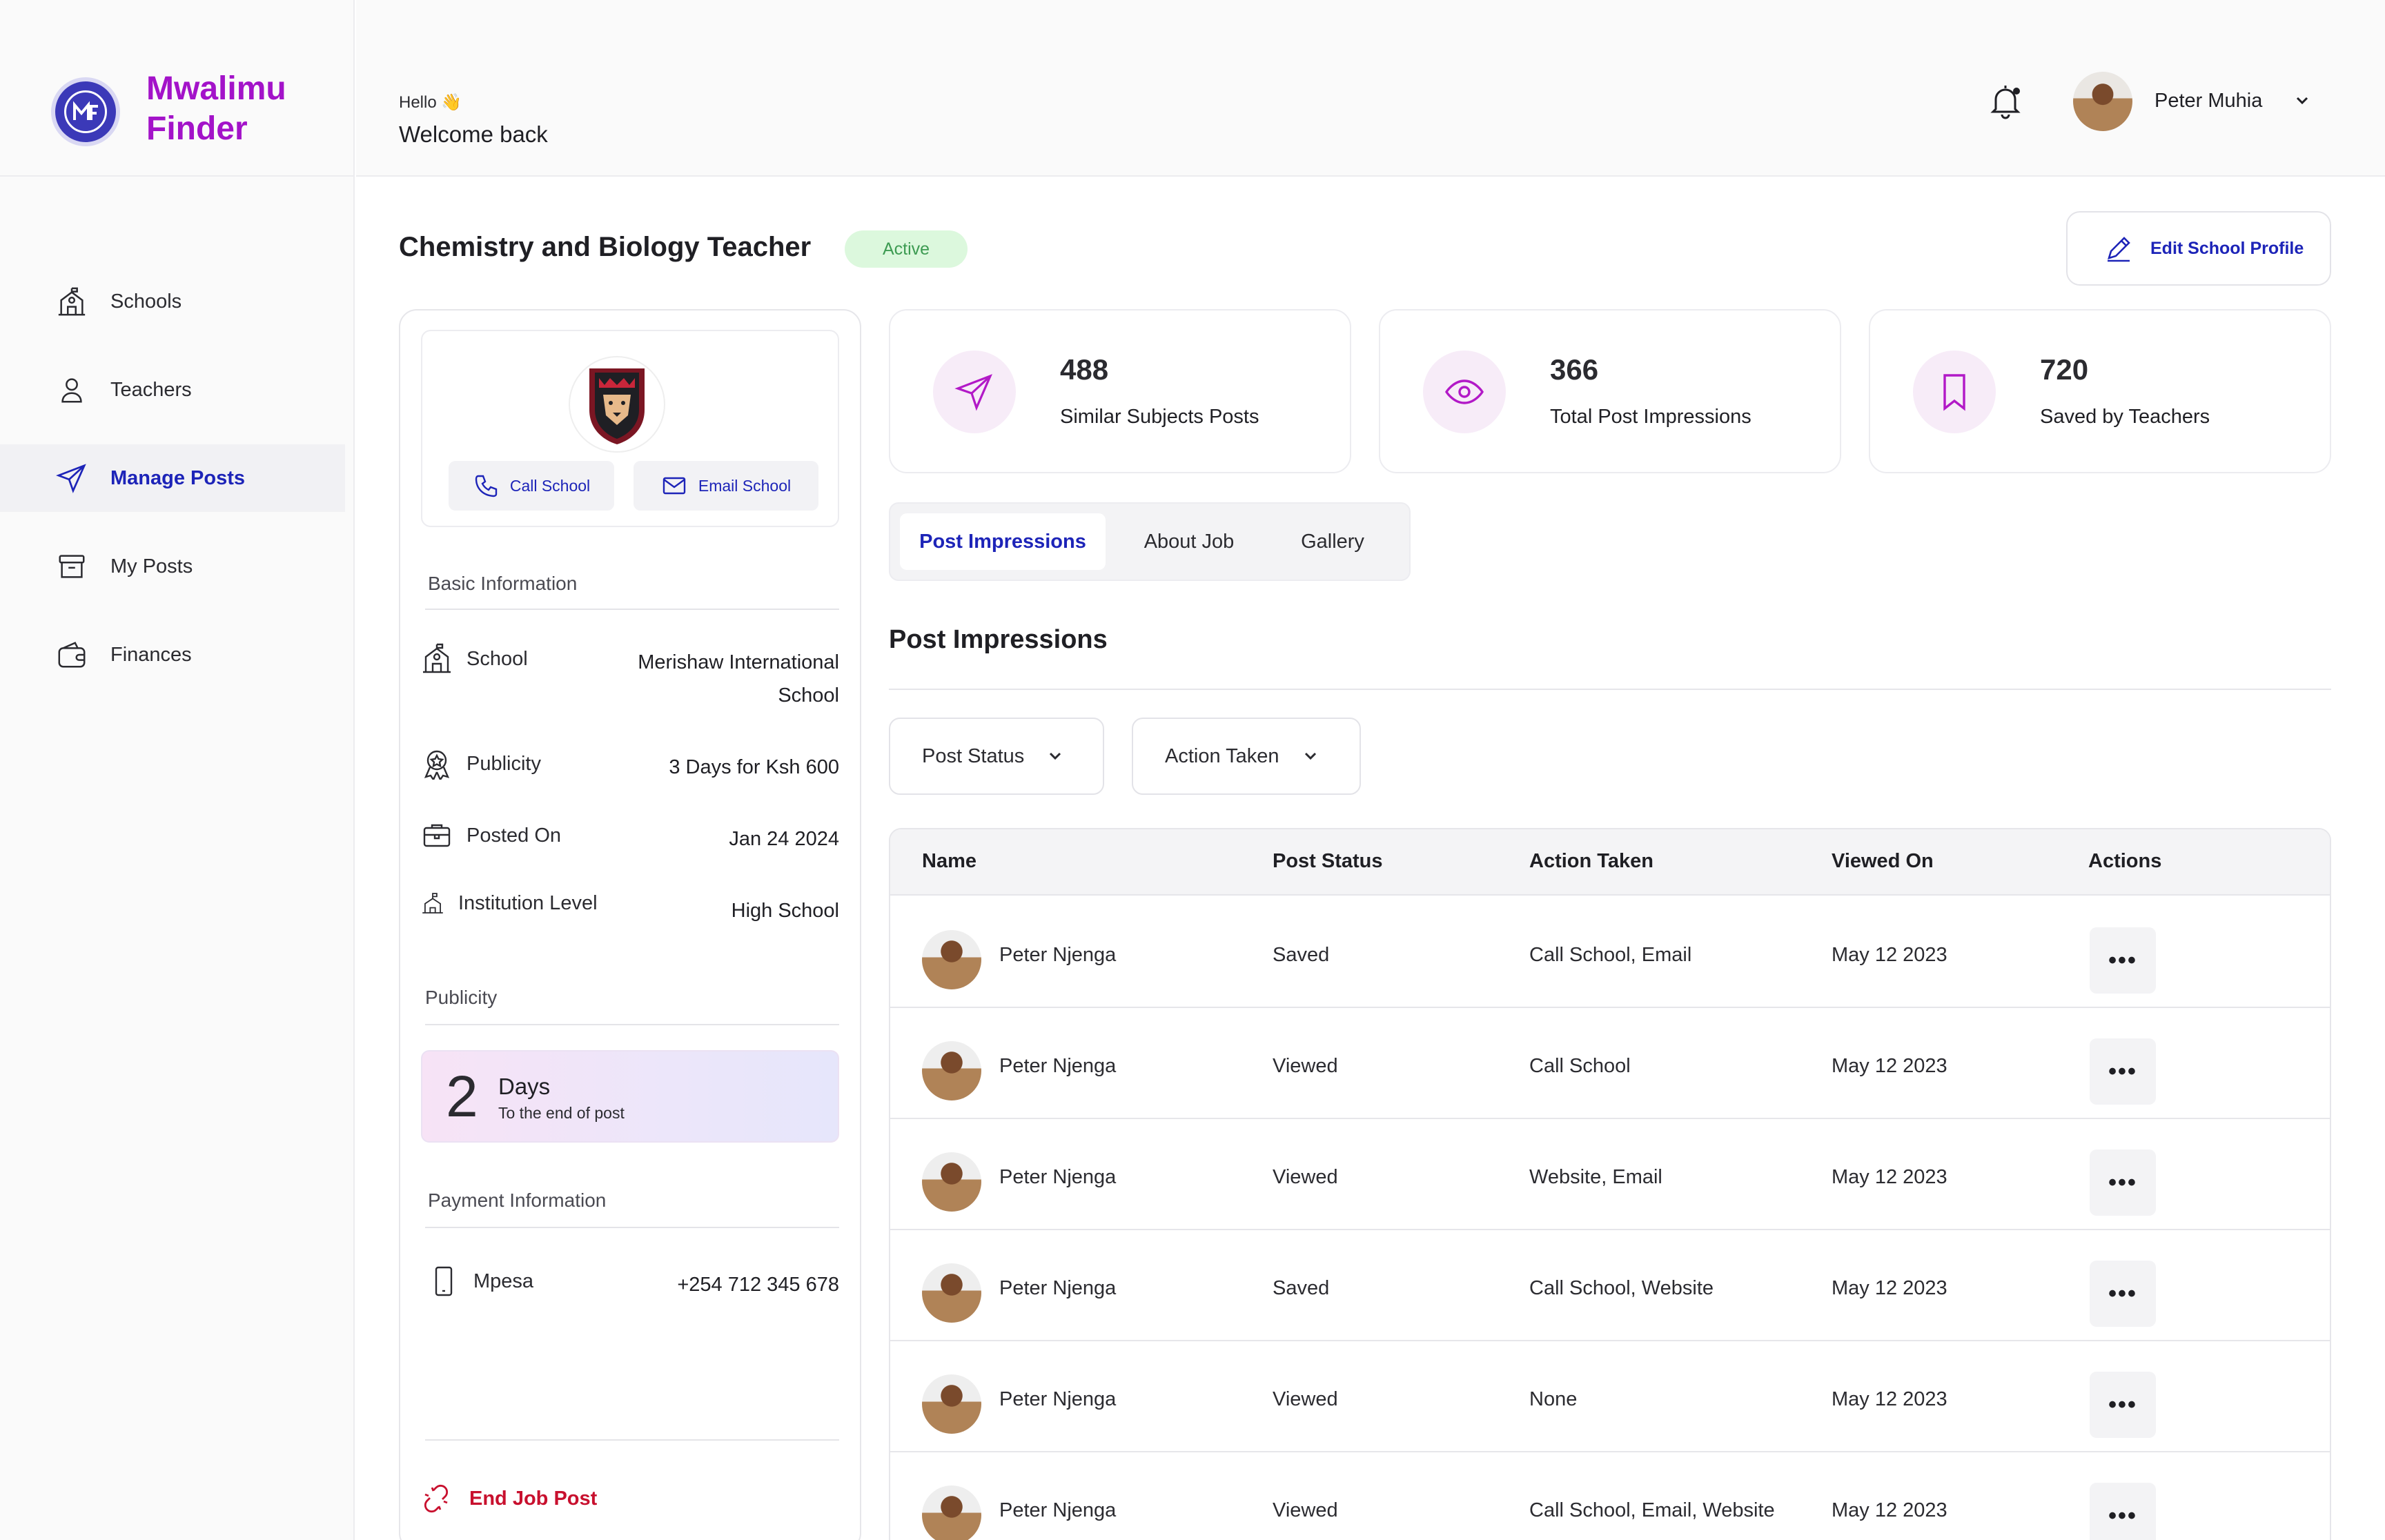 This screenshot has width=2385, height=1540. Describe the element at coordinates (2125, 861) in the screenshot. I see `column-header-actions: Actions` at that location.